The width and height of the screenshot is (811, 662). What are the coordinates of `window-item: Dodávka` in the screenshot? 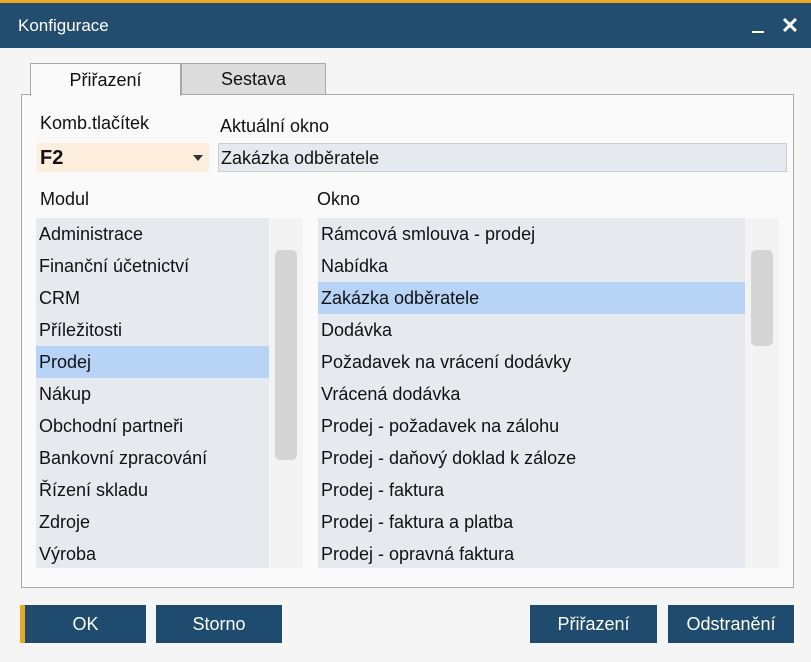 It's located at (531, 330).